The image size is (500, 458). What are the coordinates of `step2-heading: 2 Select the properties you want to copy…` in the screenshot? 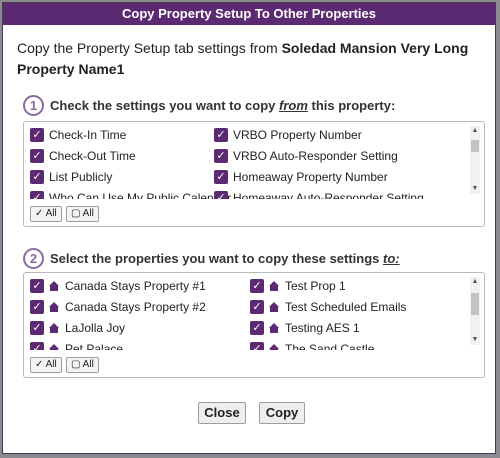 It's located at (211, 258).